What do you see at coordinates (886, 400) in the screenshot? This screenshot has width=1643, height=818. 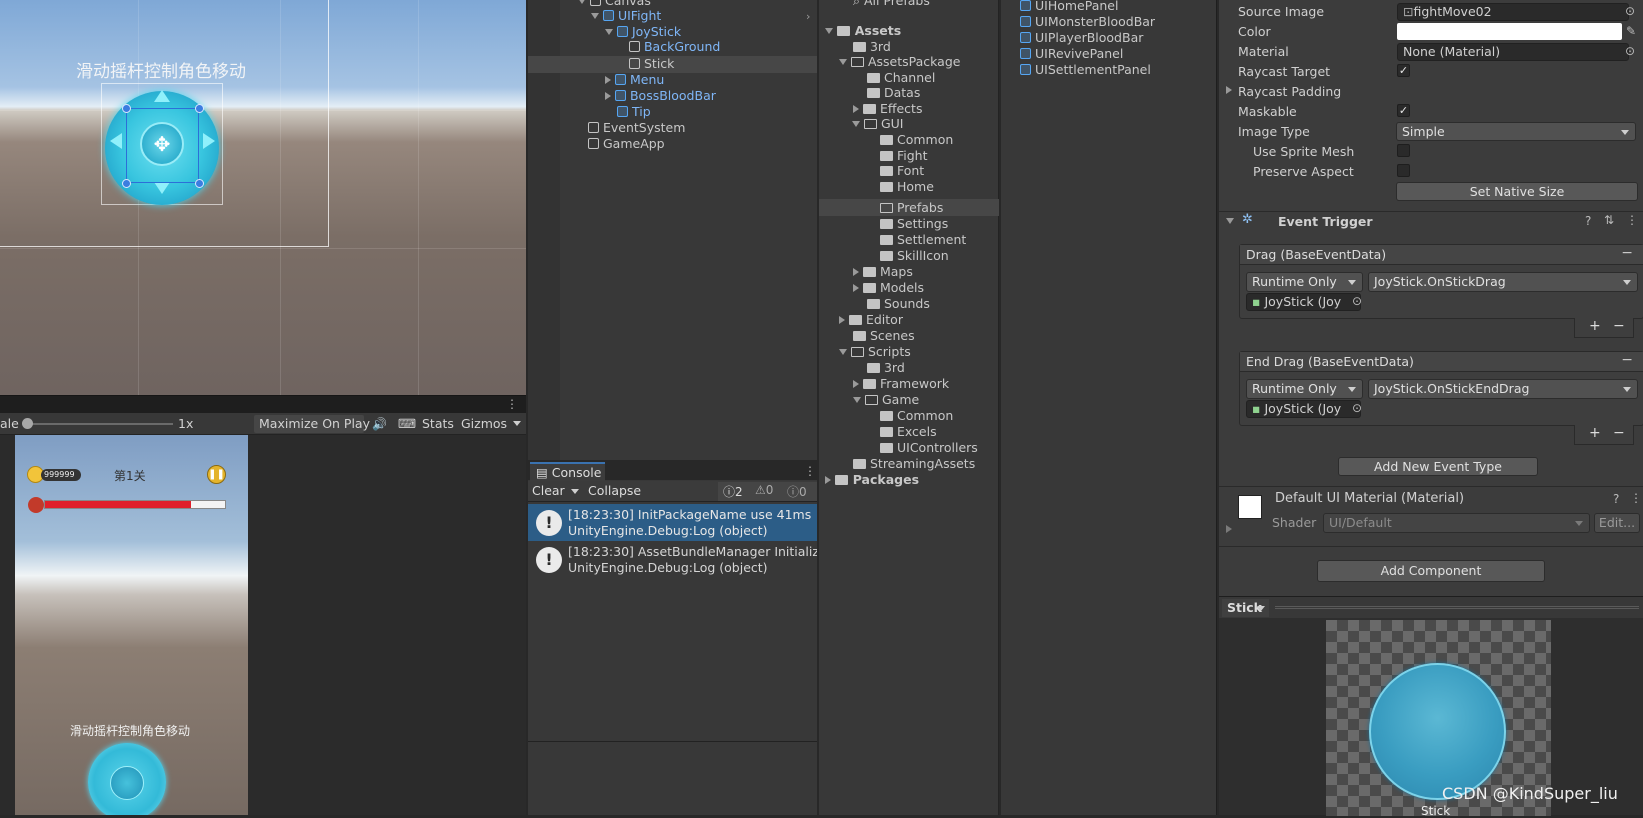 I see `project-item-game: Game` at bounding box center [886, 400].